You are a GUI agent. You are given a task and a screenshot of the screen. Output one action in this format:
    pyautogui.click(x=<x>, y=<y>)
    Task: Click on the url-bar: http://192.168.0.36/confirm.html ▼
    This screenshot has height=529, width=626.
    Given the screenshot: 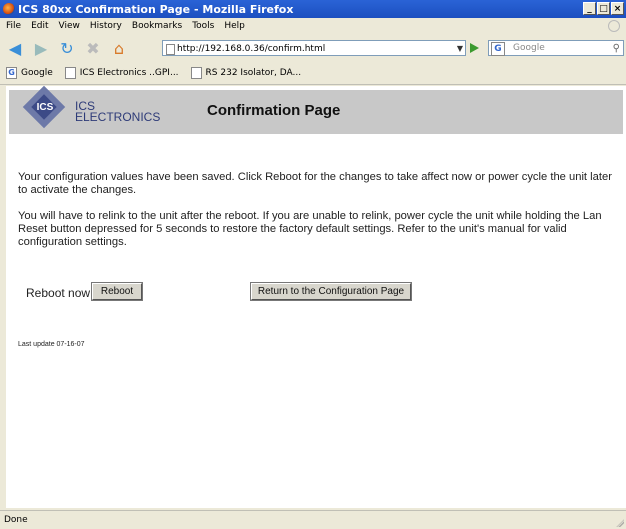 What is the action you would take?
    pyautogui.click(x=314, y=48)
    